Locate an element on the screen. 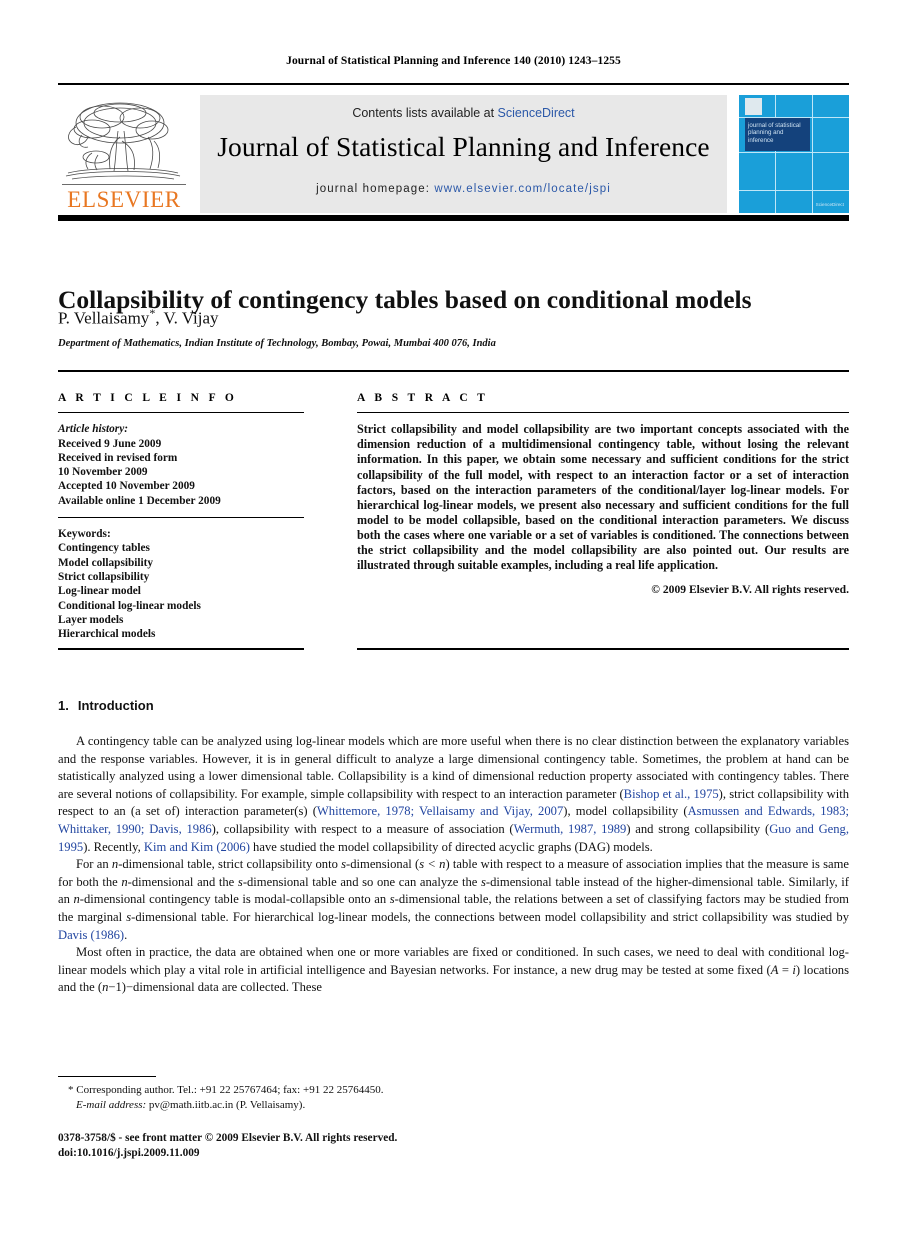 Image resolution: width=907 pixels, height=1238 pixels. keyword-item: Layer models is located at coordinates (91, 619).